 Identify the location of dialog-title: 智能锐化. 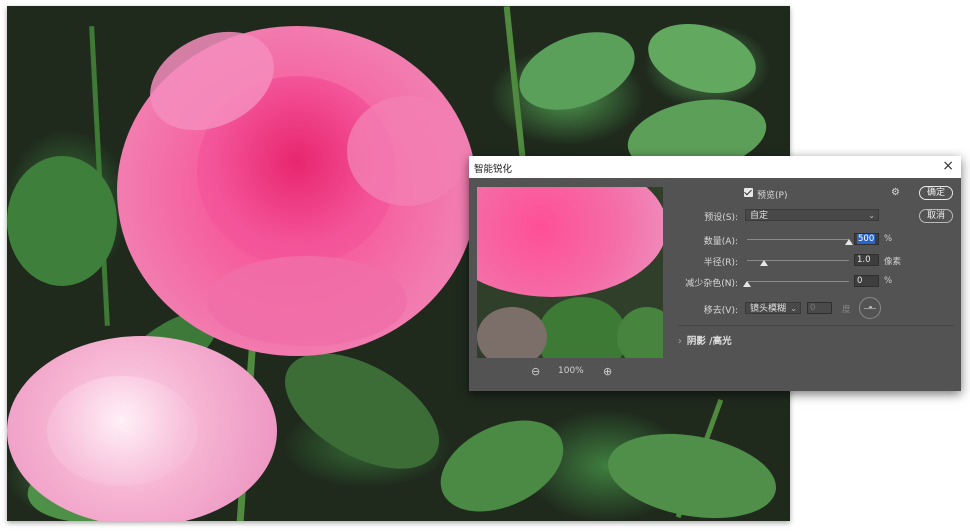
(493, 169).